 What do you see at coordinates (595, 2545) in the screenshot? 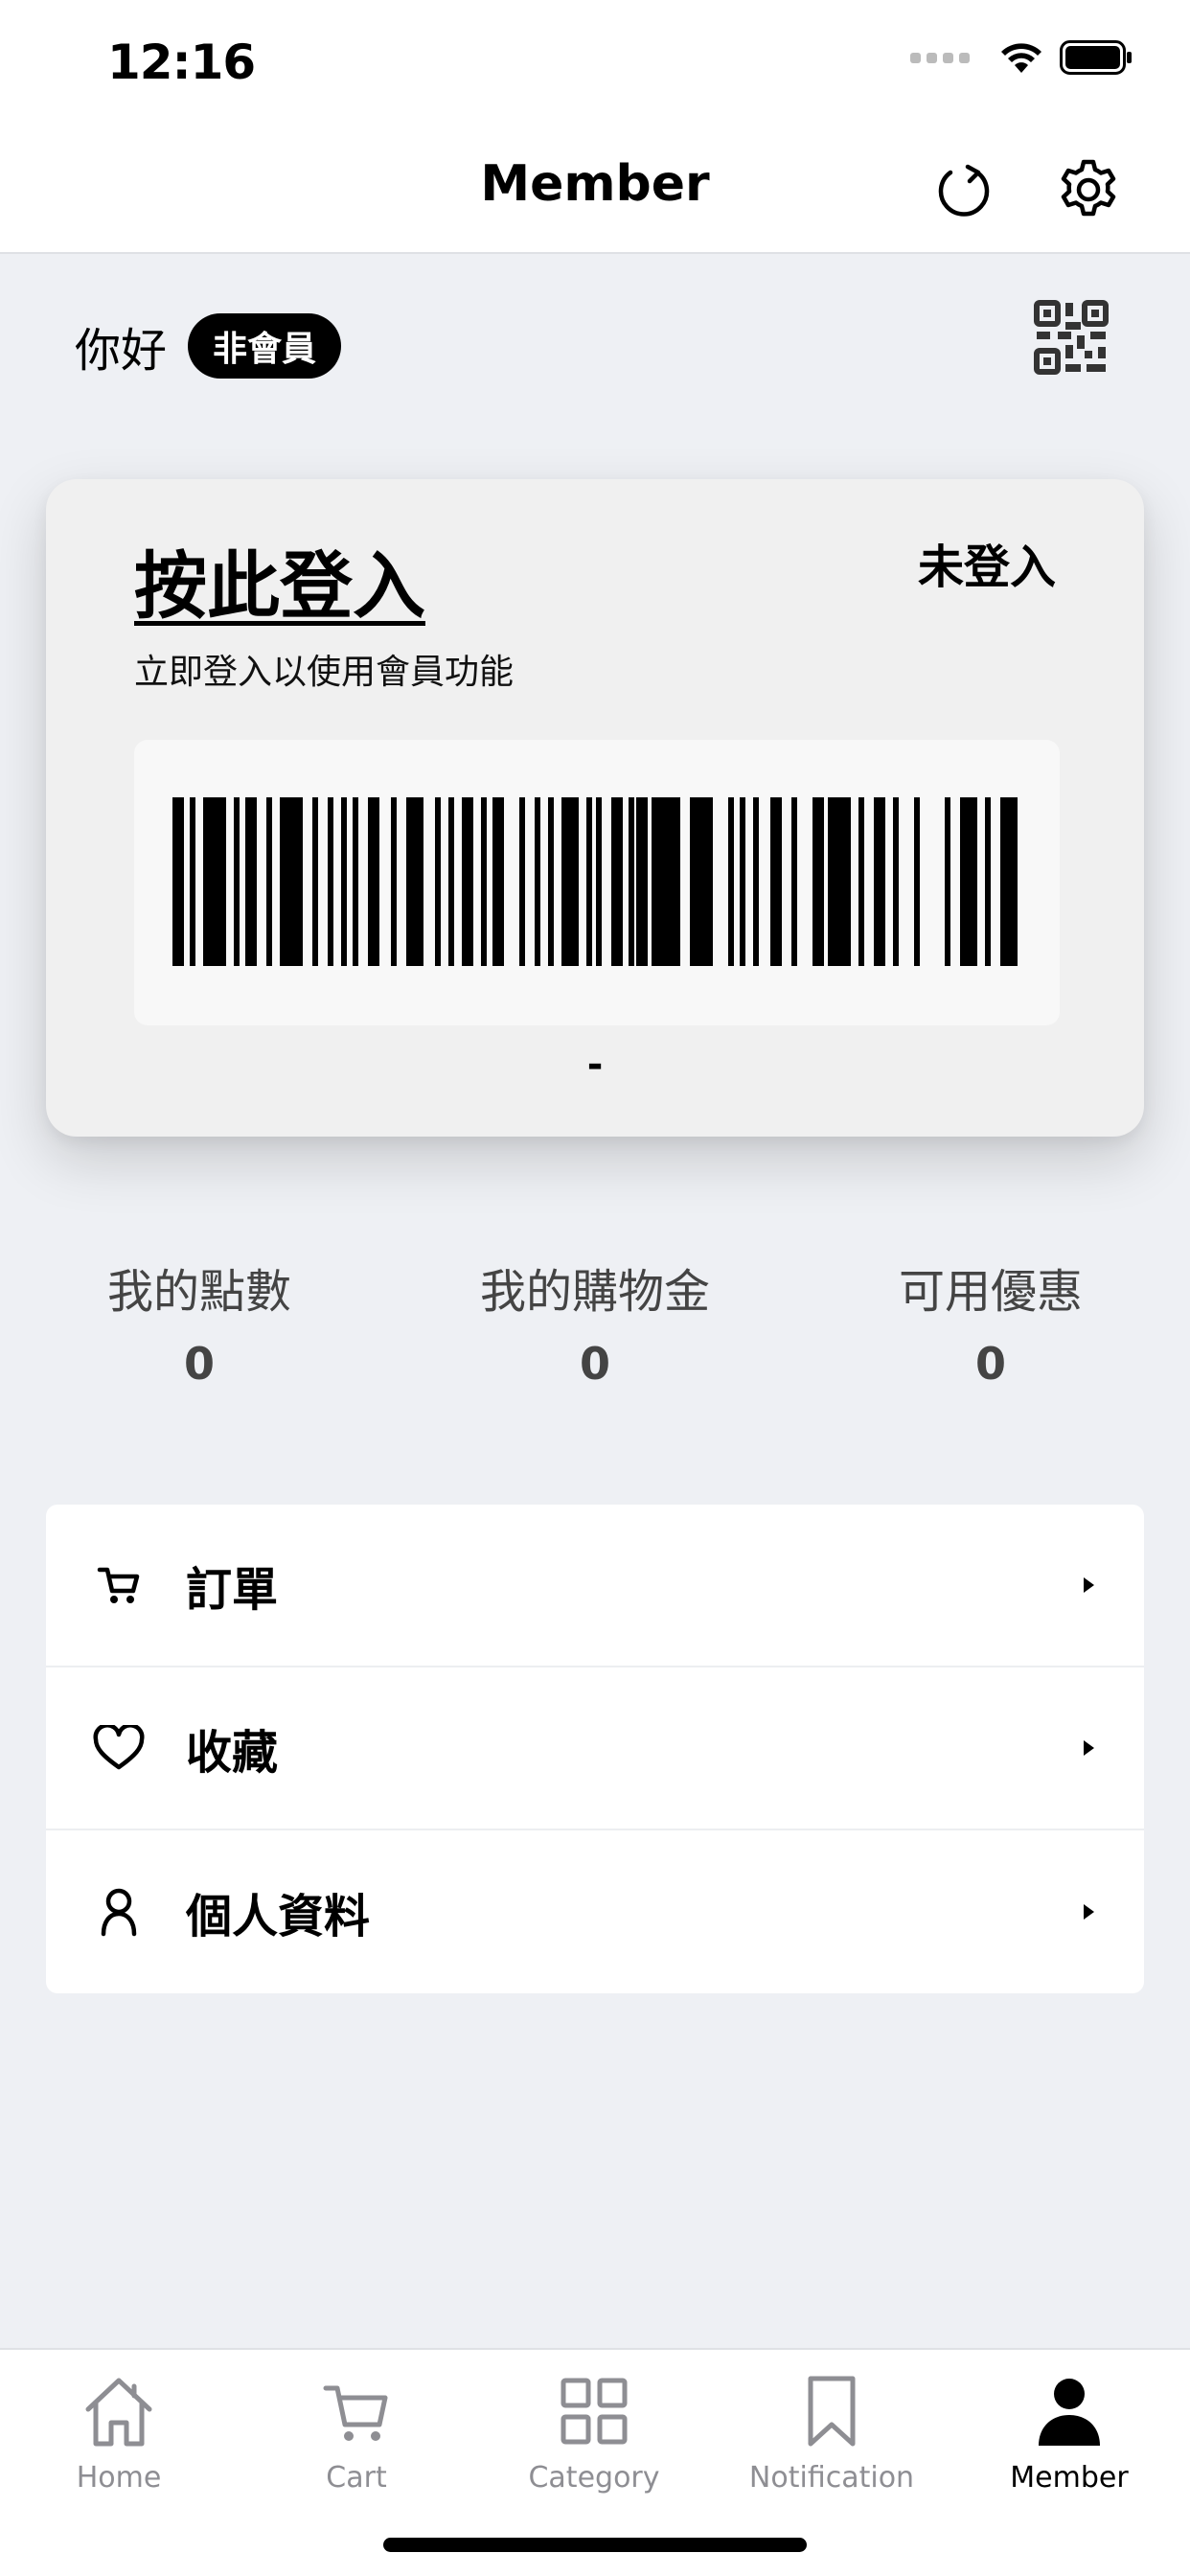
I see `home-indicator` at bounding box center [595, 2545].